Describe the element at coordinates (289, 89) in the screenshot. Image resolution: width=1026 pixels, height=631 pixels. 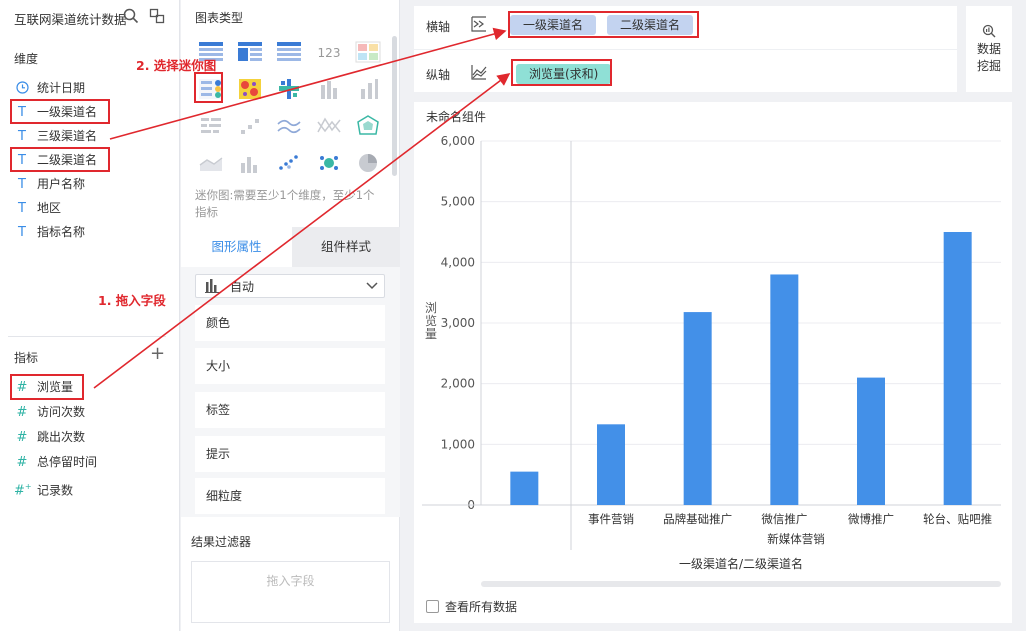
I see `color-matrix-icon` at that location.